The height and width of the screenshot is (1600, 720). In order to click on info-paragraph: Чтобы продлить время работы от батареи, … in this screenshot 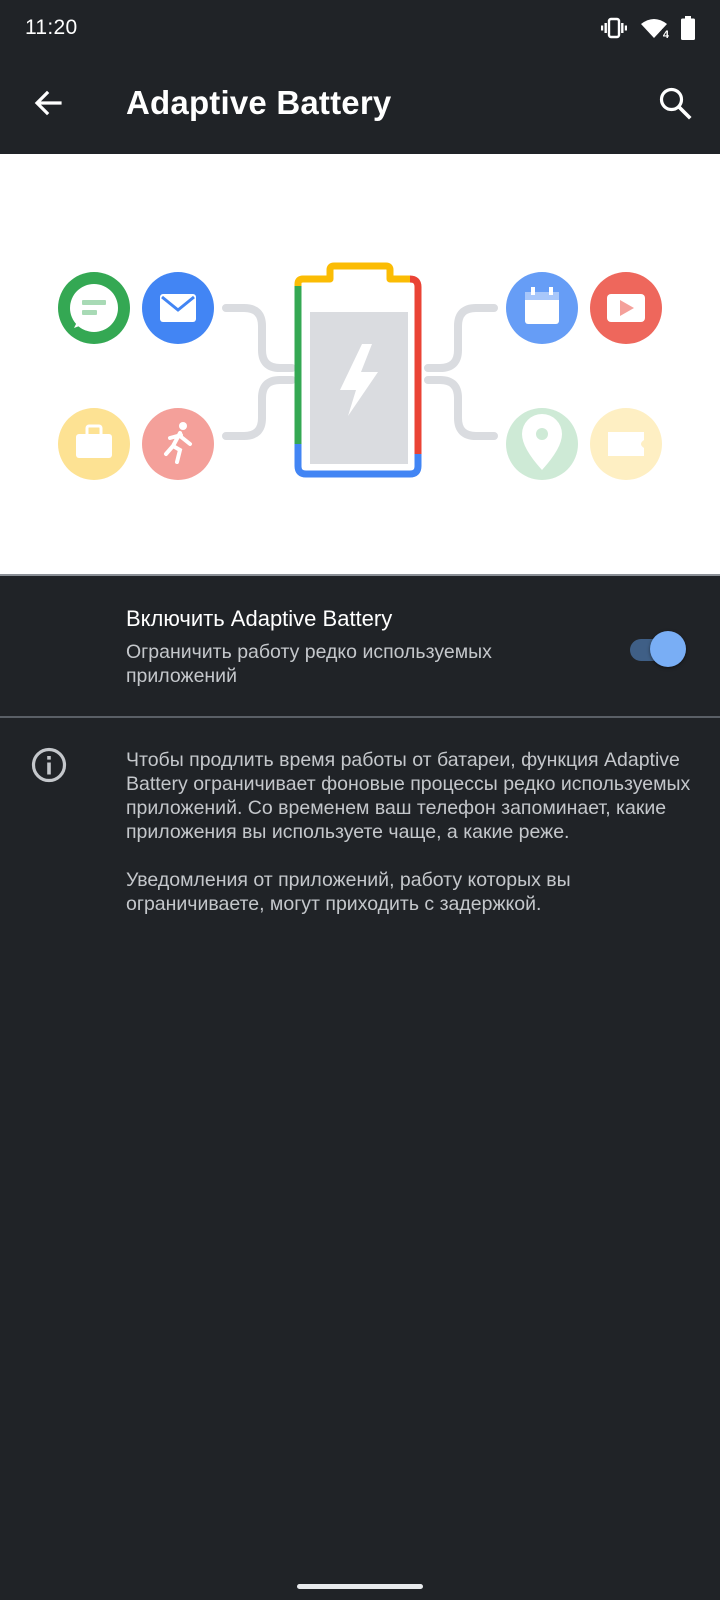, I will do `click(408, 796)`.